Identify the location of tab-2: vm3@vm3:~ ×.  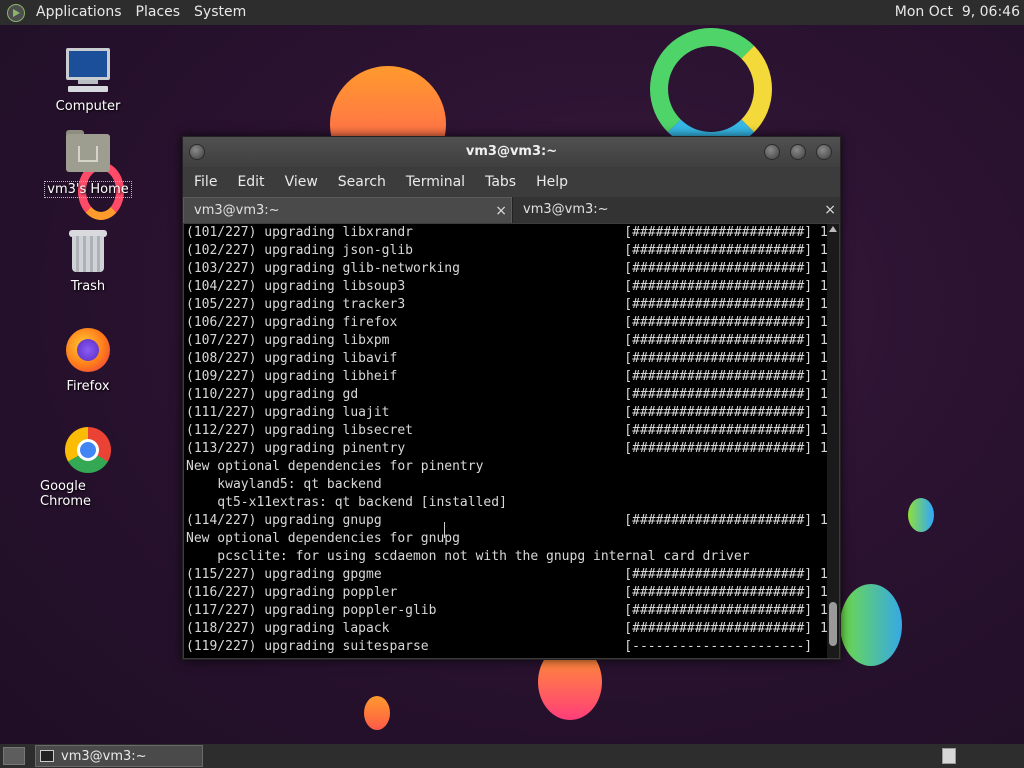
(676, 210).